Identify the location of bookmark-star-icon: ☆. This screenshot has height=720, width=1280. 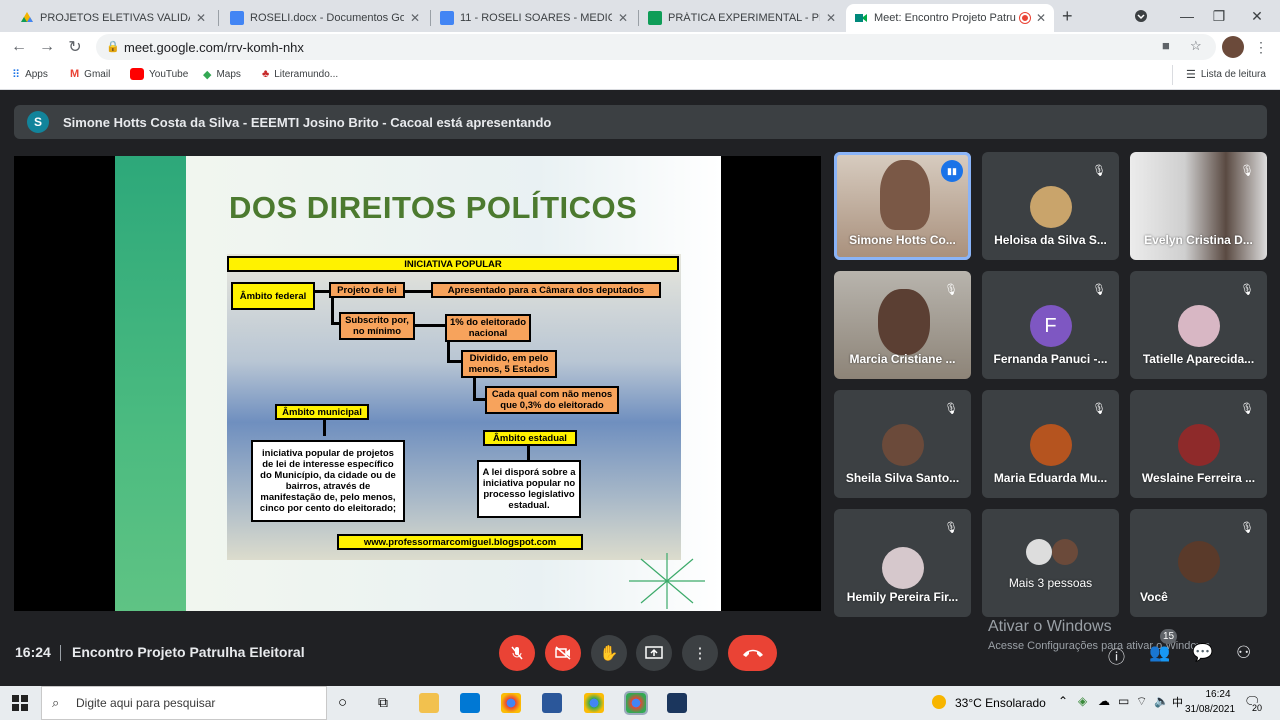
(1196, 46).